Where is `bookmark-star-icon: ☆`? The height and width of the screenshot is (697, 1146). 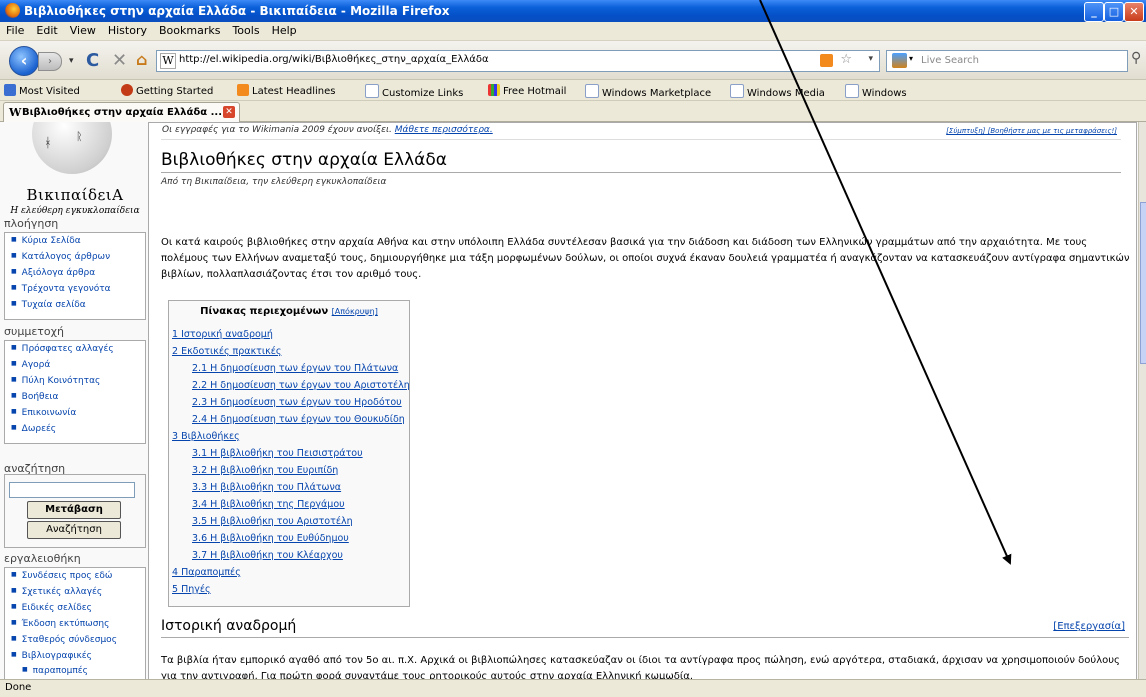
bookmark-star-icon: ☆ is located at coordinates (846, 59).